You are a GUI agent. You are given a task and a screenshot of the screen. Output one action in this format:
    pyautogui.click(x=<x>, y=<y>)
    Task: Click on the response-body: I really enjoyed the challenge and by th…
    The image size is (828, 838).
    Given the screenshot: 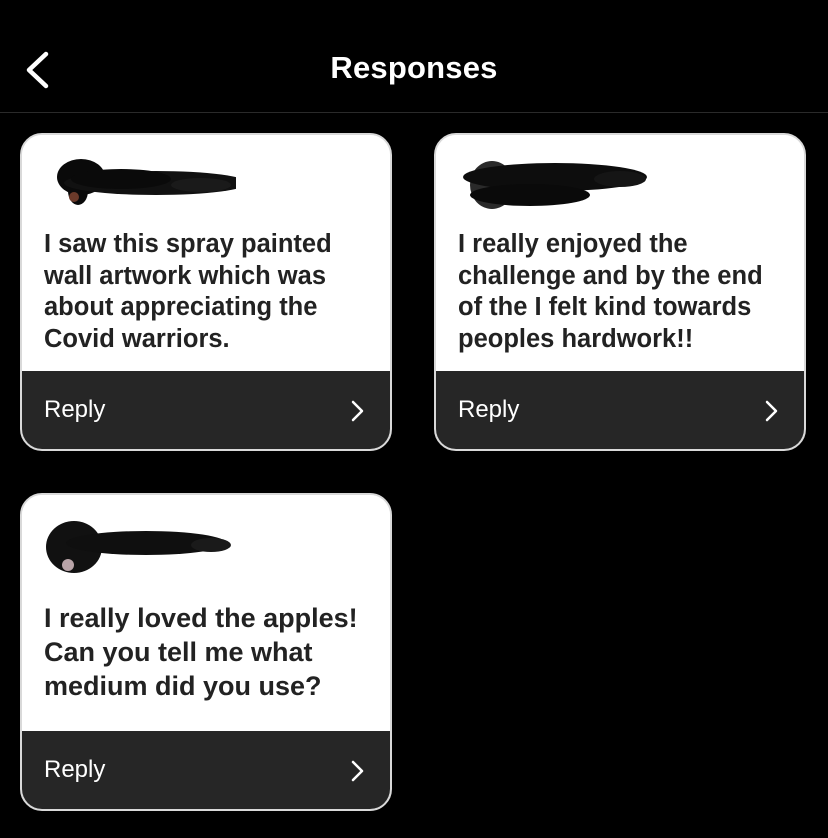 What is the action you would take?
    pyautogui.click(x=620, y=254)
    